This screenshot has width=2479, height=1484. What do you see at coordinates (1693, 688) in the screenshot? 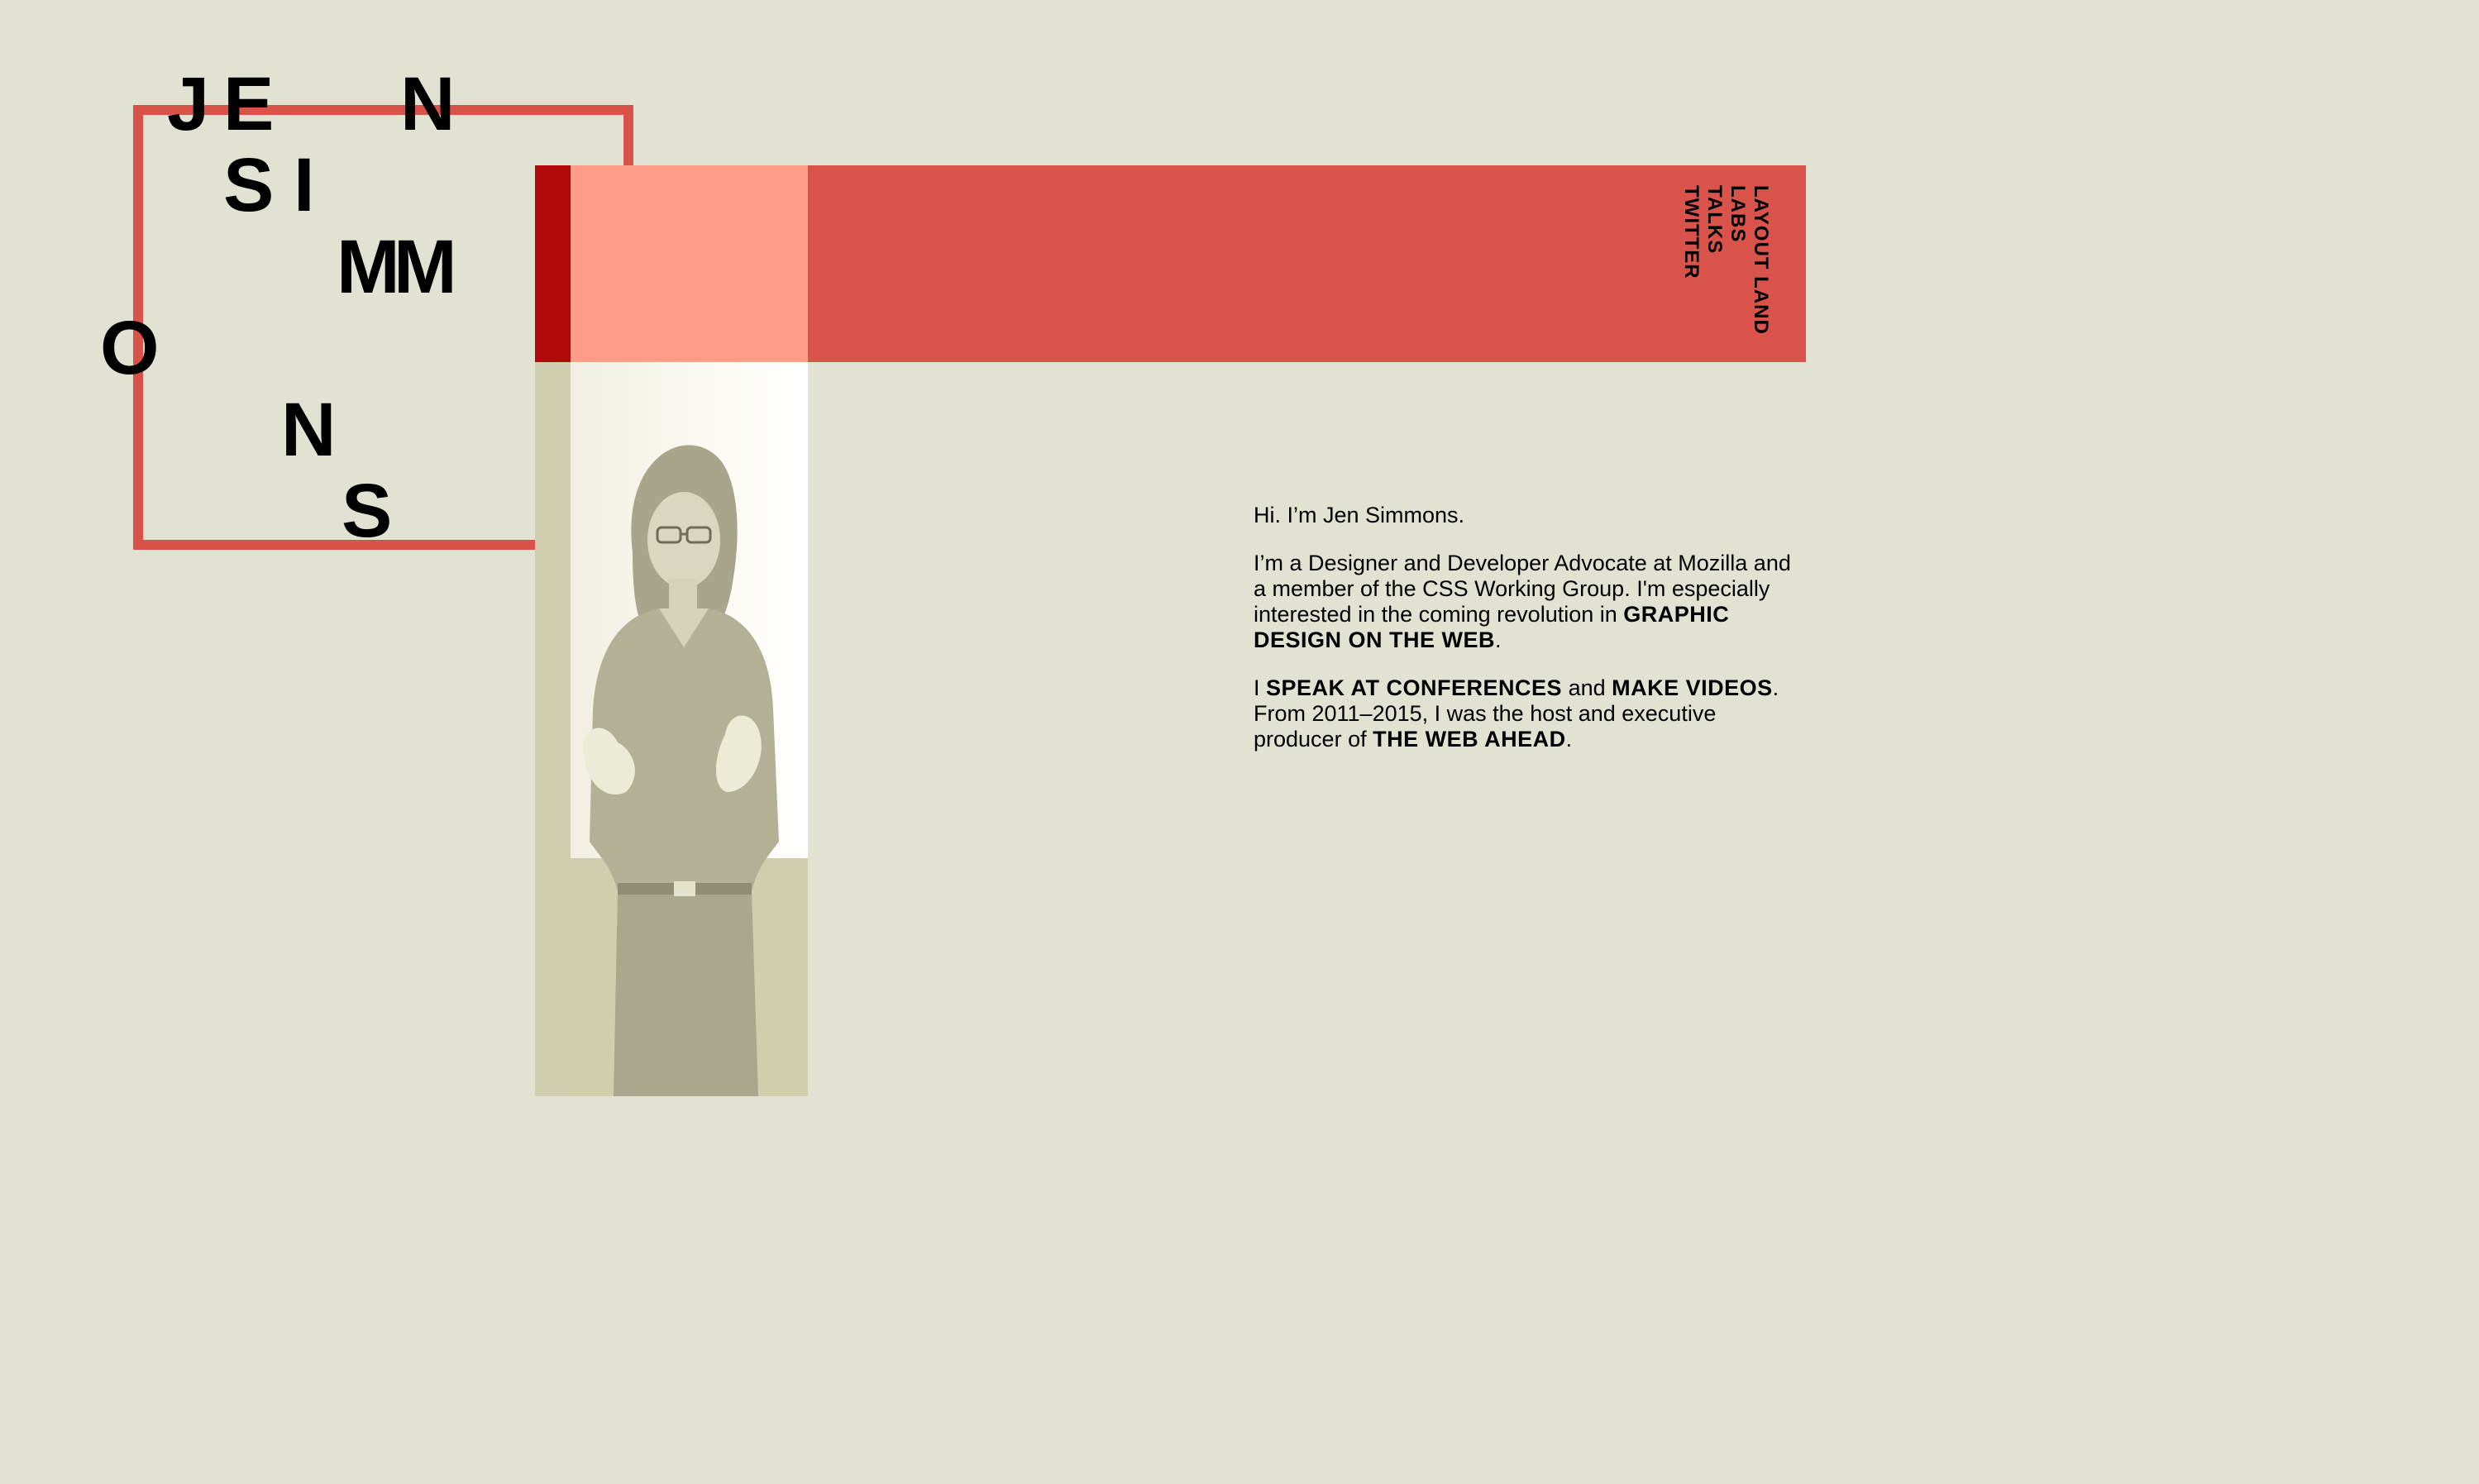
I see `make-videos-link: MAKE VIDEOS` at bounding box center [1693, 688].